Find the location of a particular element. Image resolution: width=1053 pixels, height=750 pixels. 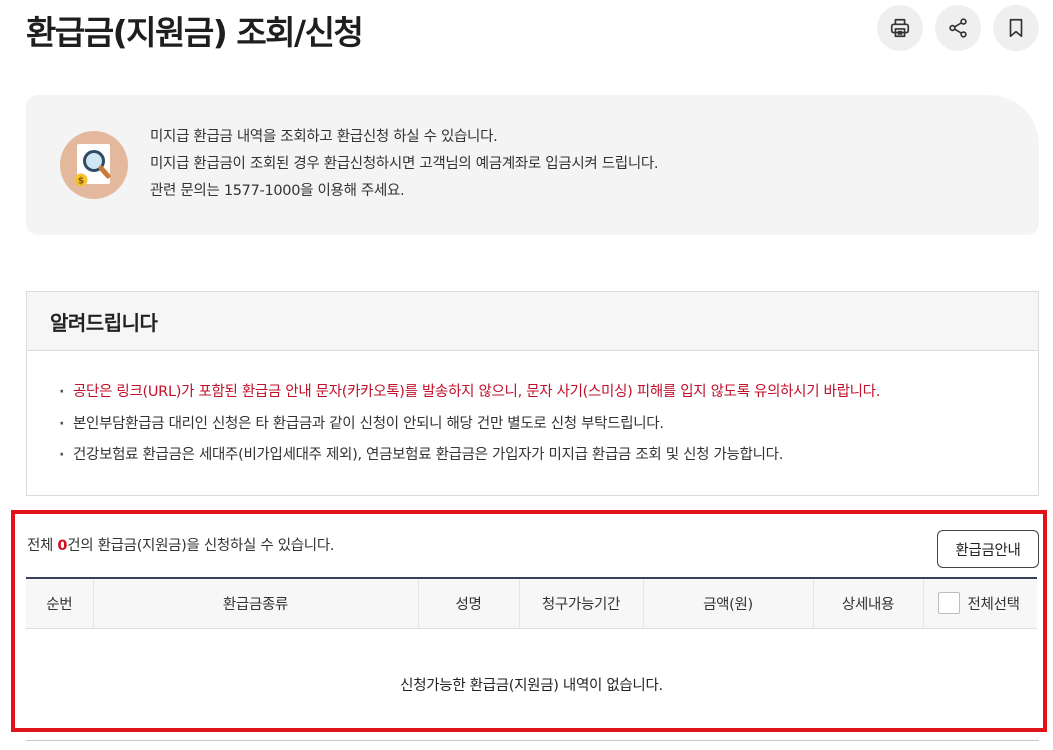

divider is located at coordinates (532, 740).